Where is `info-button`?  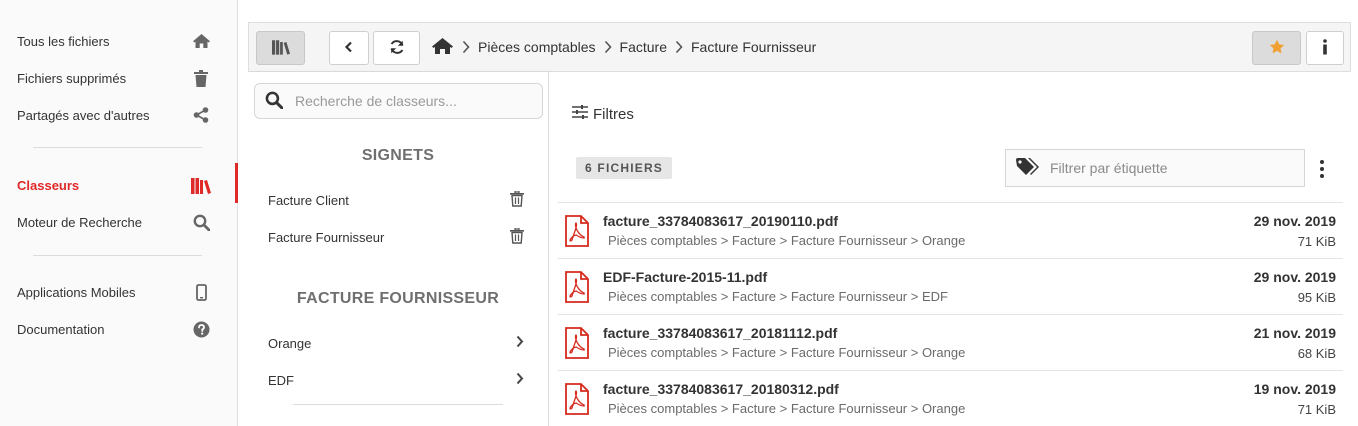
info-button is located at coordinates (1325, 48).